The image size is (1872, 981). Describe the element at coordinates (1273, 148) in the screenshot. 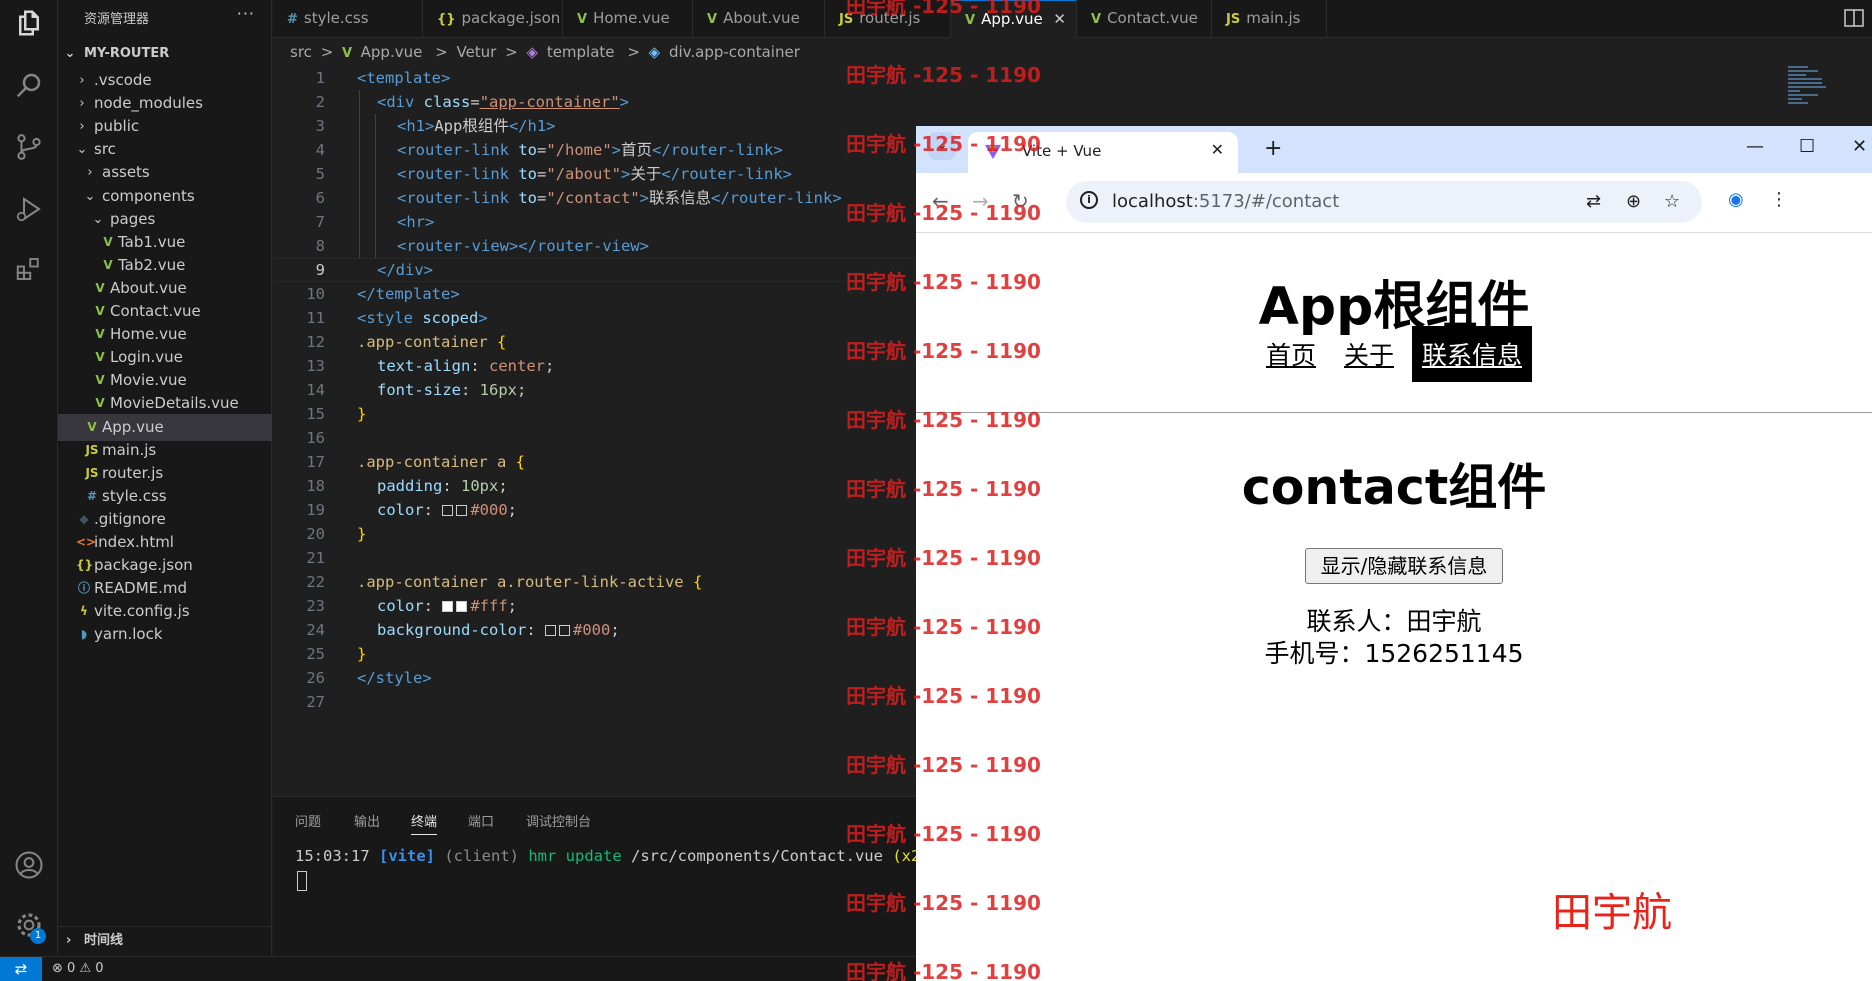

I see `new-tab-icon: +` at that location.